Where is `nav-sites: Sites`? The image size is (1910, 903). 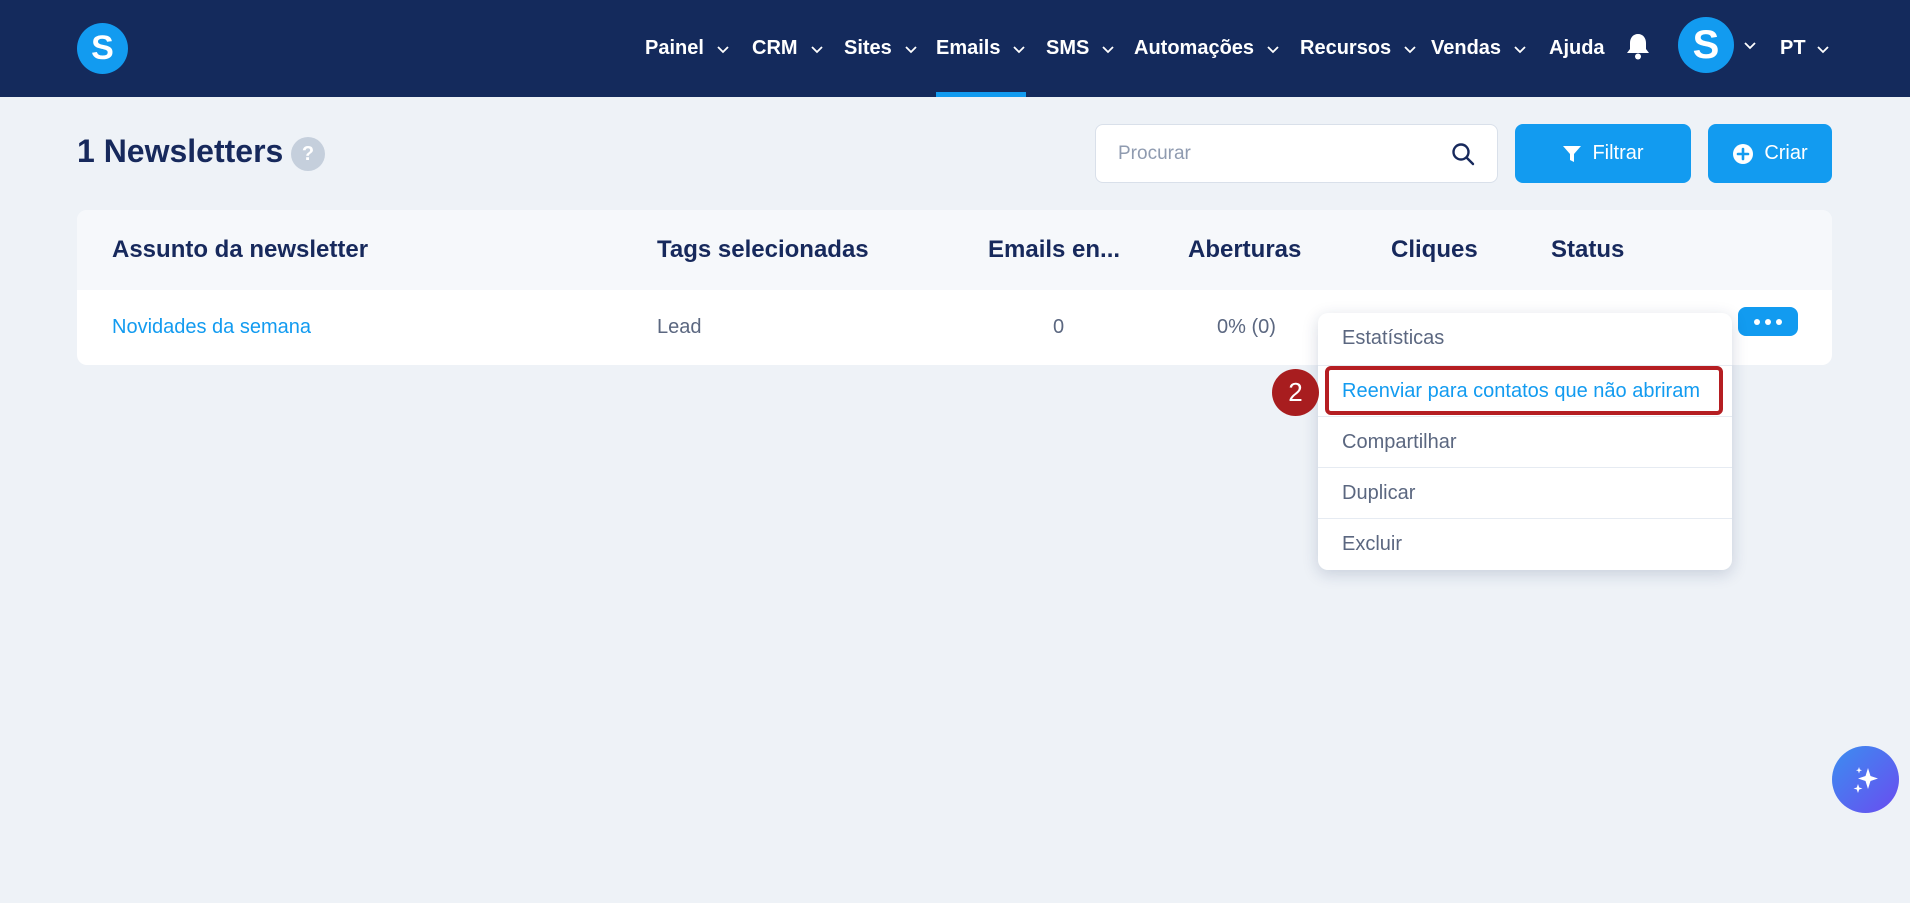 nav-sites: Sites is located at coordinates (881, 48).